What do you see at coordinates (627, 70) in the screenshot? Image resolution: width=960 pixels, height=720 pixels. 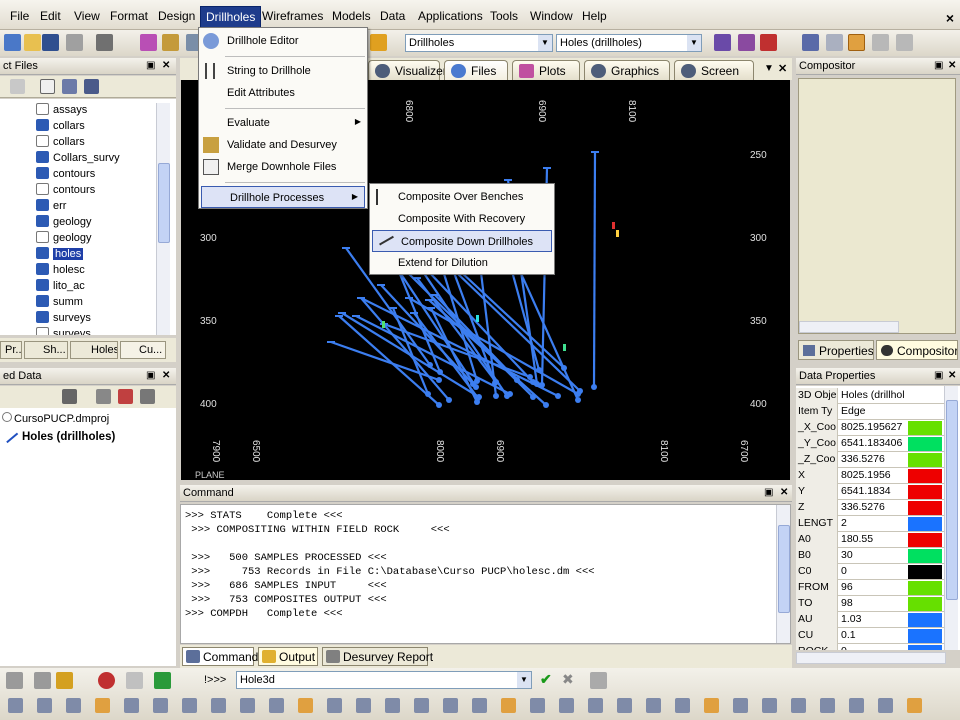 I see `tab-graphics: Graphics` at bounding box center [627, 70].